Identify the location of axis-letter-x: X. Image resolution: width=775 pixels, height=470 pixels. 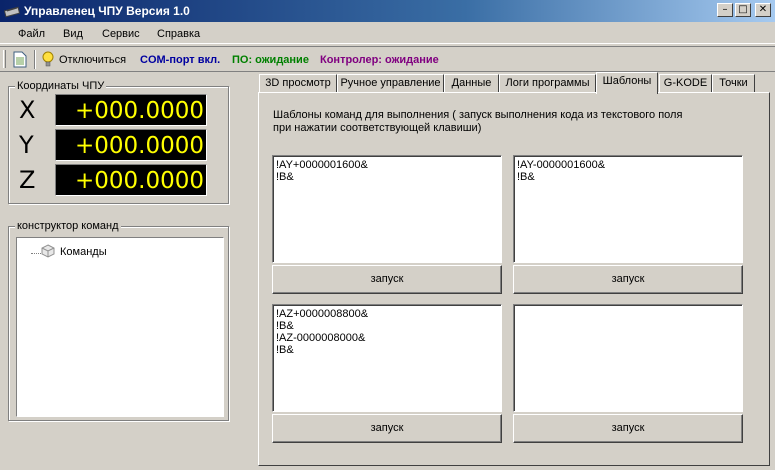
(27, 110).